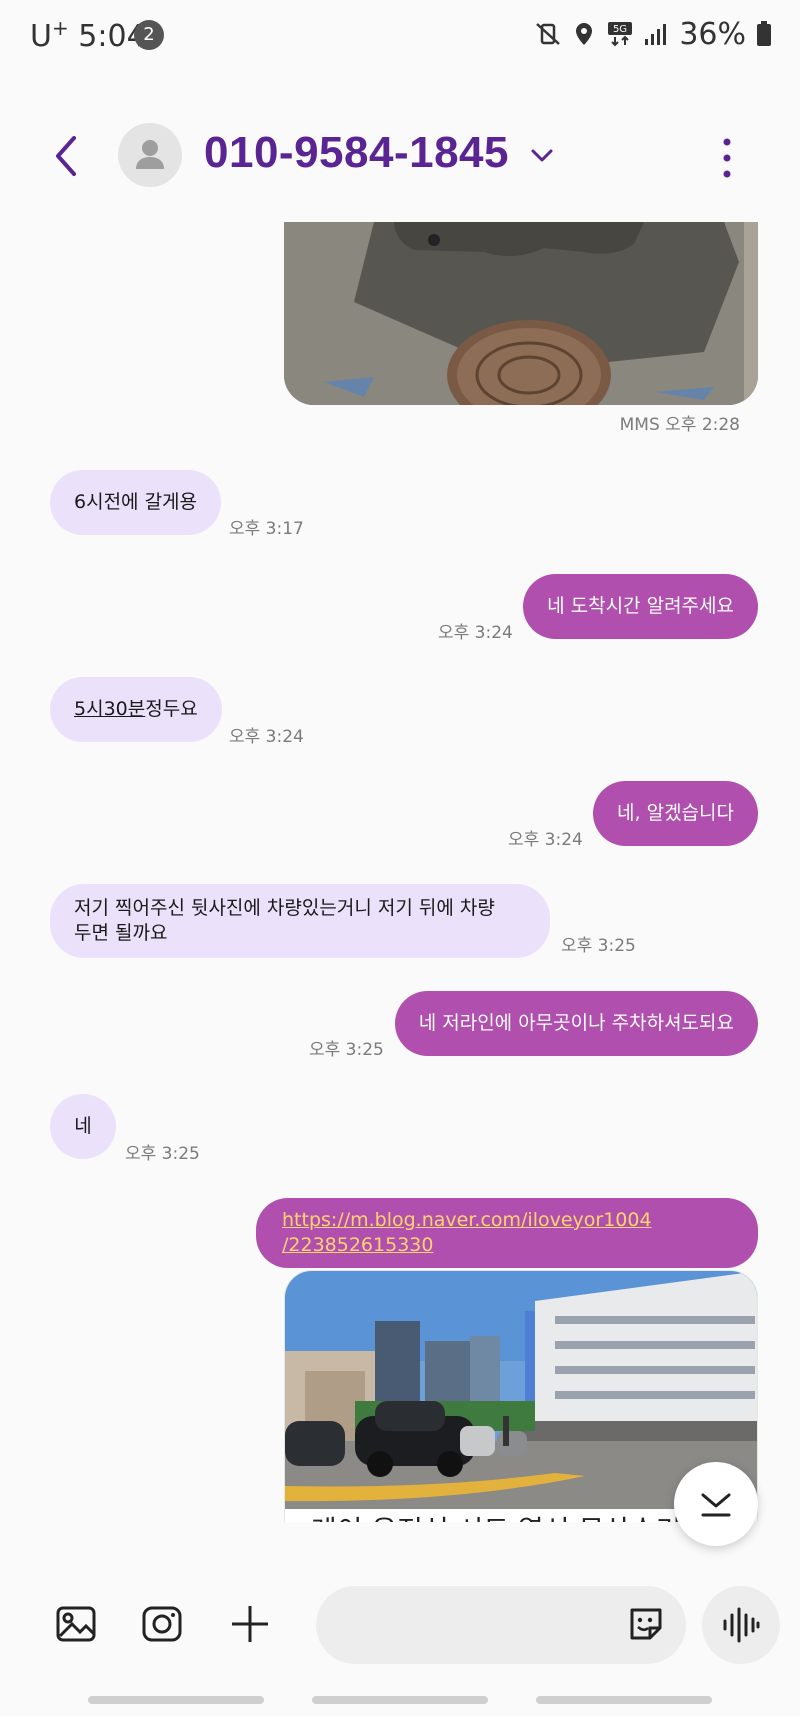  What do you see at coordinates (496, 1515) in the screenshot?
I see `link-preview-title: 레이 운전석 시트 열선 무상수리` at bounding box center [496, 1515].